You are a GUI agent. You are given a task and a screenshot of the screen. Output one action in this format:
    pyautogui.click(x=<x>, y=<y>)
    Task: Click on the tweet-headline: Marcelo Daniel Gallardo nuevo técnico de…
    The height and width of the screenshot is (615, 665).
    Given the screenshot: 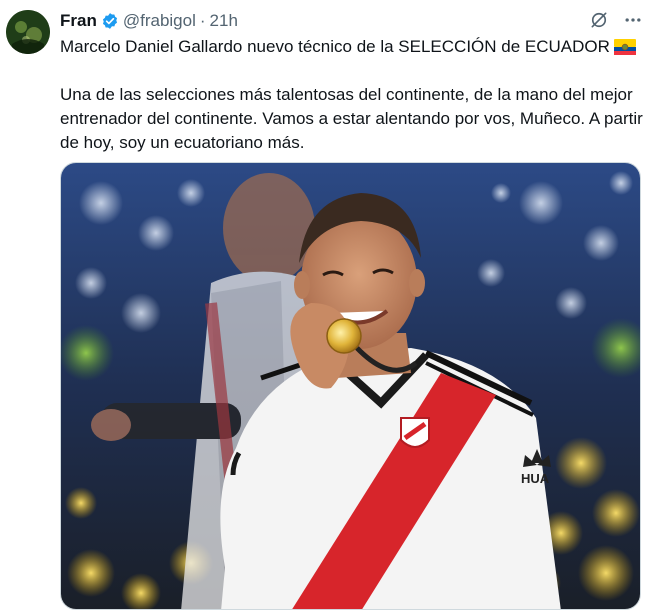 What is the action you would take?
    pyautogui.click(x=335, y=46)
    